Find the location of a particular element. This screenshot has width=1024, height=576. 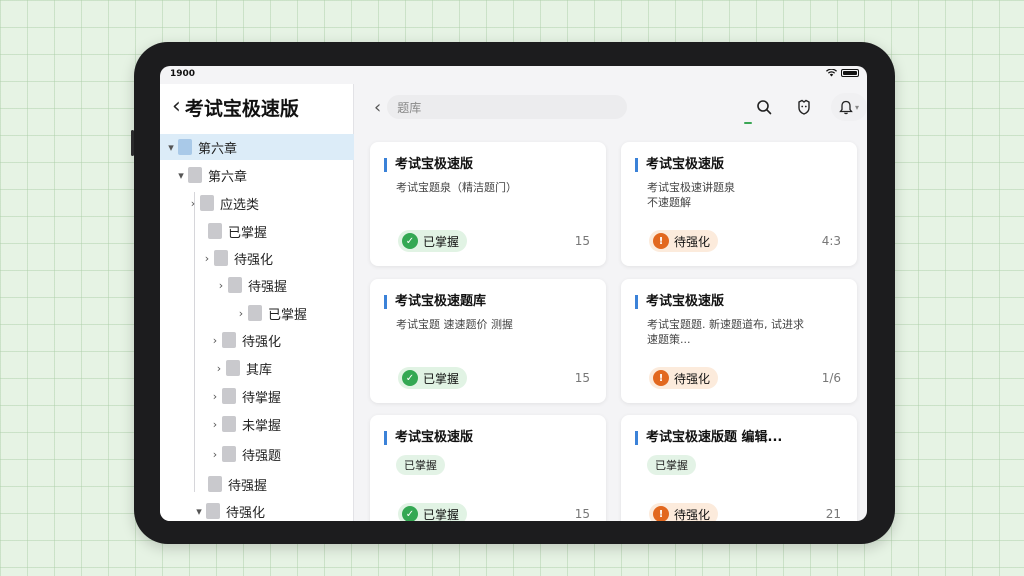

tree-item: › 待强握 is located at coordinates (223, 285).